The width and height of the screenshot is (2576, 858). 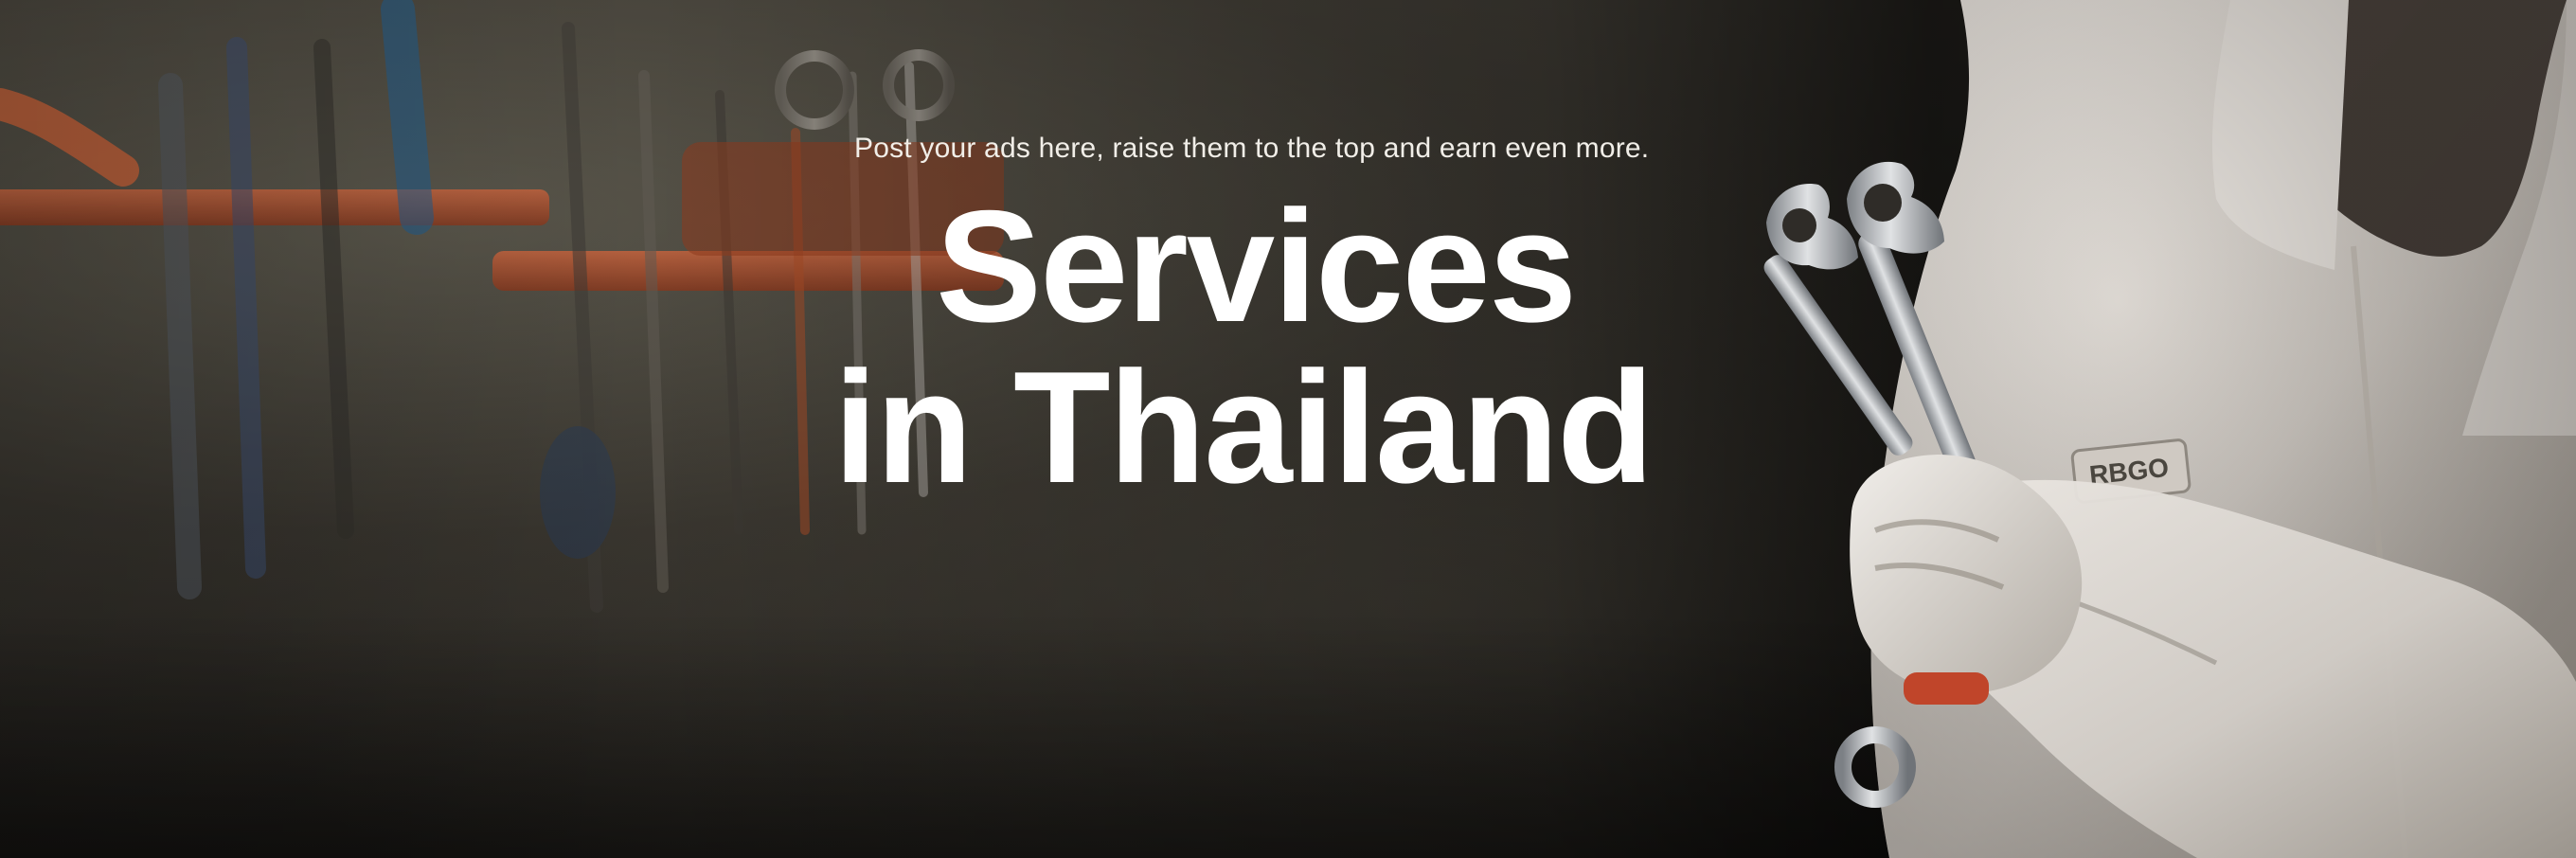 What do you see at coordinates (1256, 266) in the screenshot?
I see `title-line-1: Services` at bounding box center [1256, 266].